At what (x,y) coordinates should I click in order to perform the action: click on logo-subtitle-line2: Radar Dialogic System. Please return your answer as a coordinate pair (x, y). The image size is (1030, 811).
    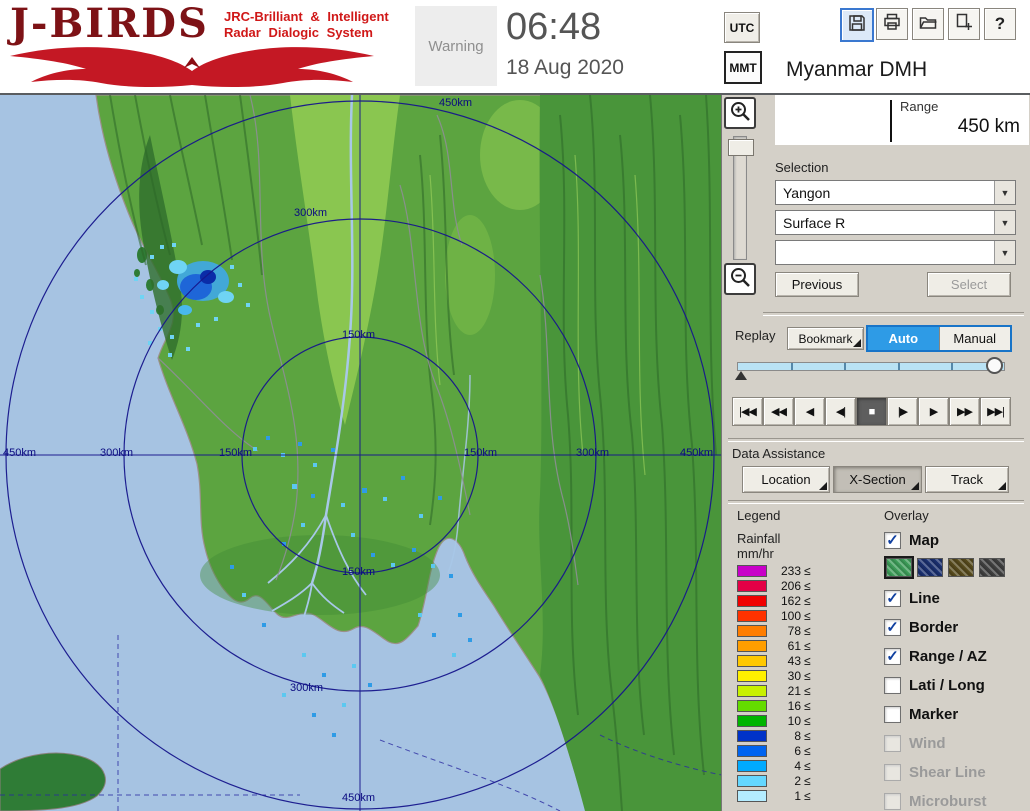
    Looking at the image, I should click on (298, 32).